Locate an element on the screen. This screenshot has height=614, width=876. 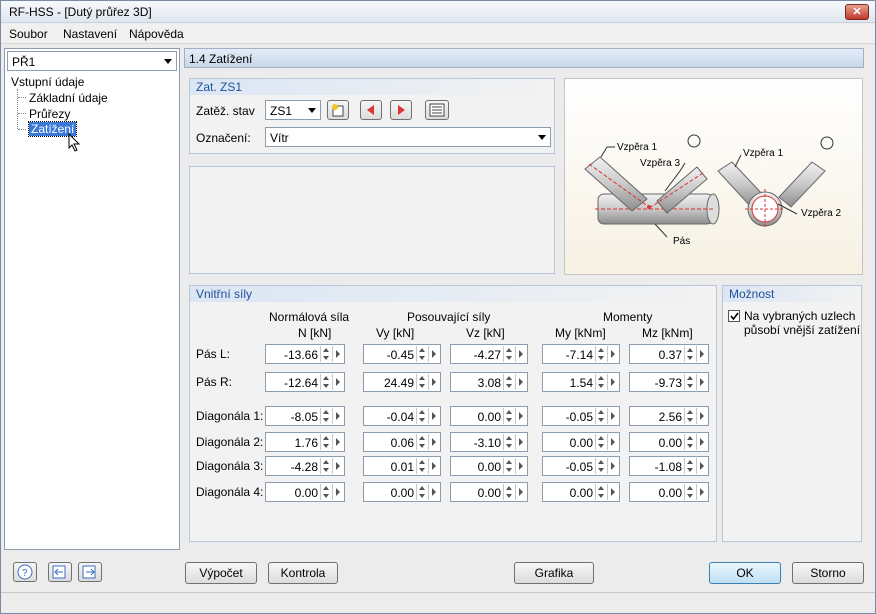
ok-button: OK is located at coordinates (745, 573).